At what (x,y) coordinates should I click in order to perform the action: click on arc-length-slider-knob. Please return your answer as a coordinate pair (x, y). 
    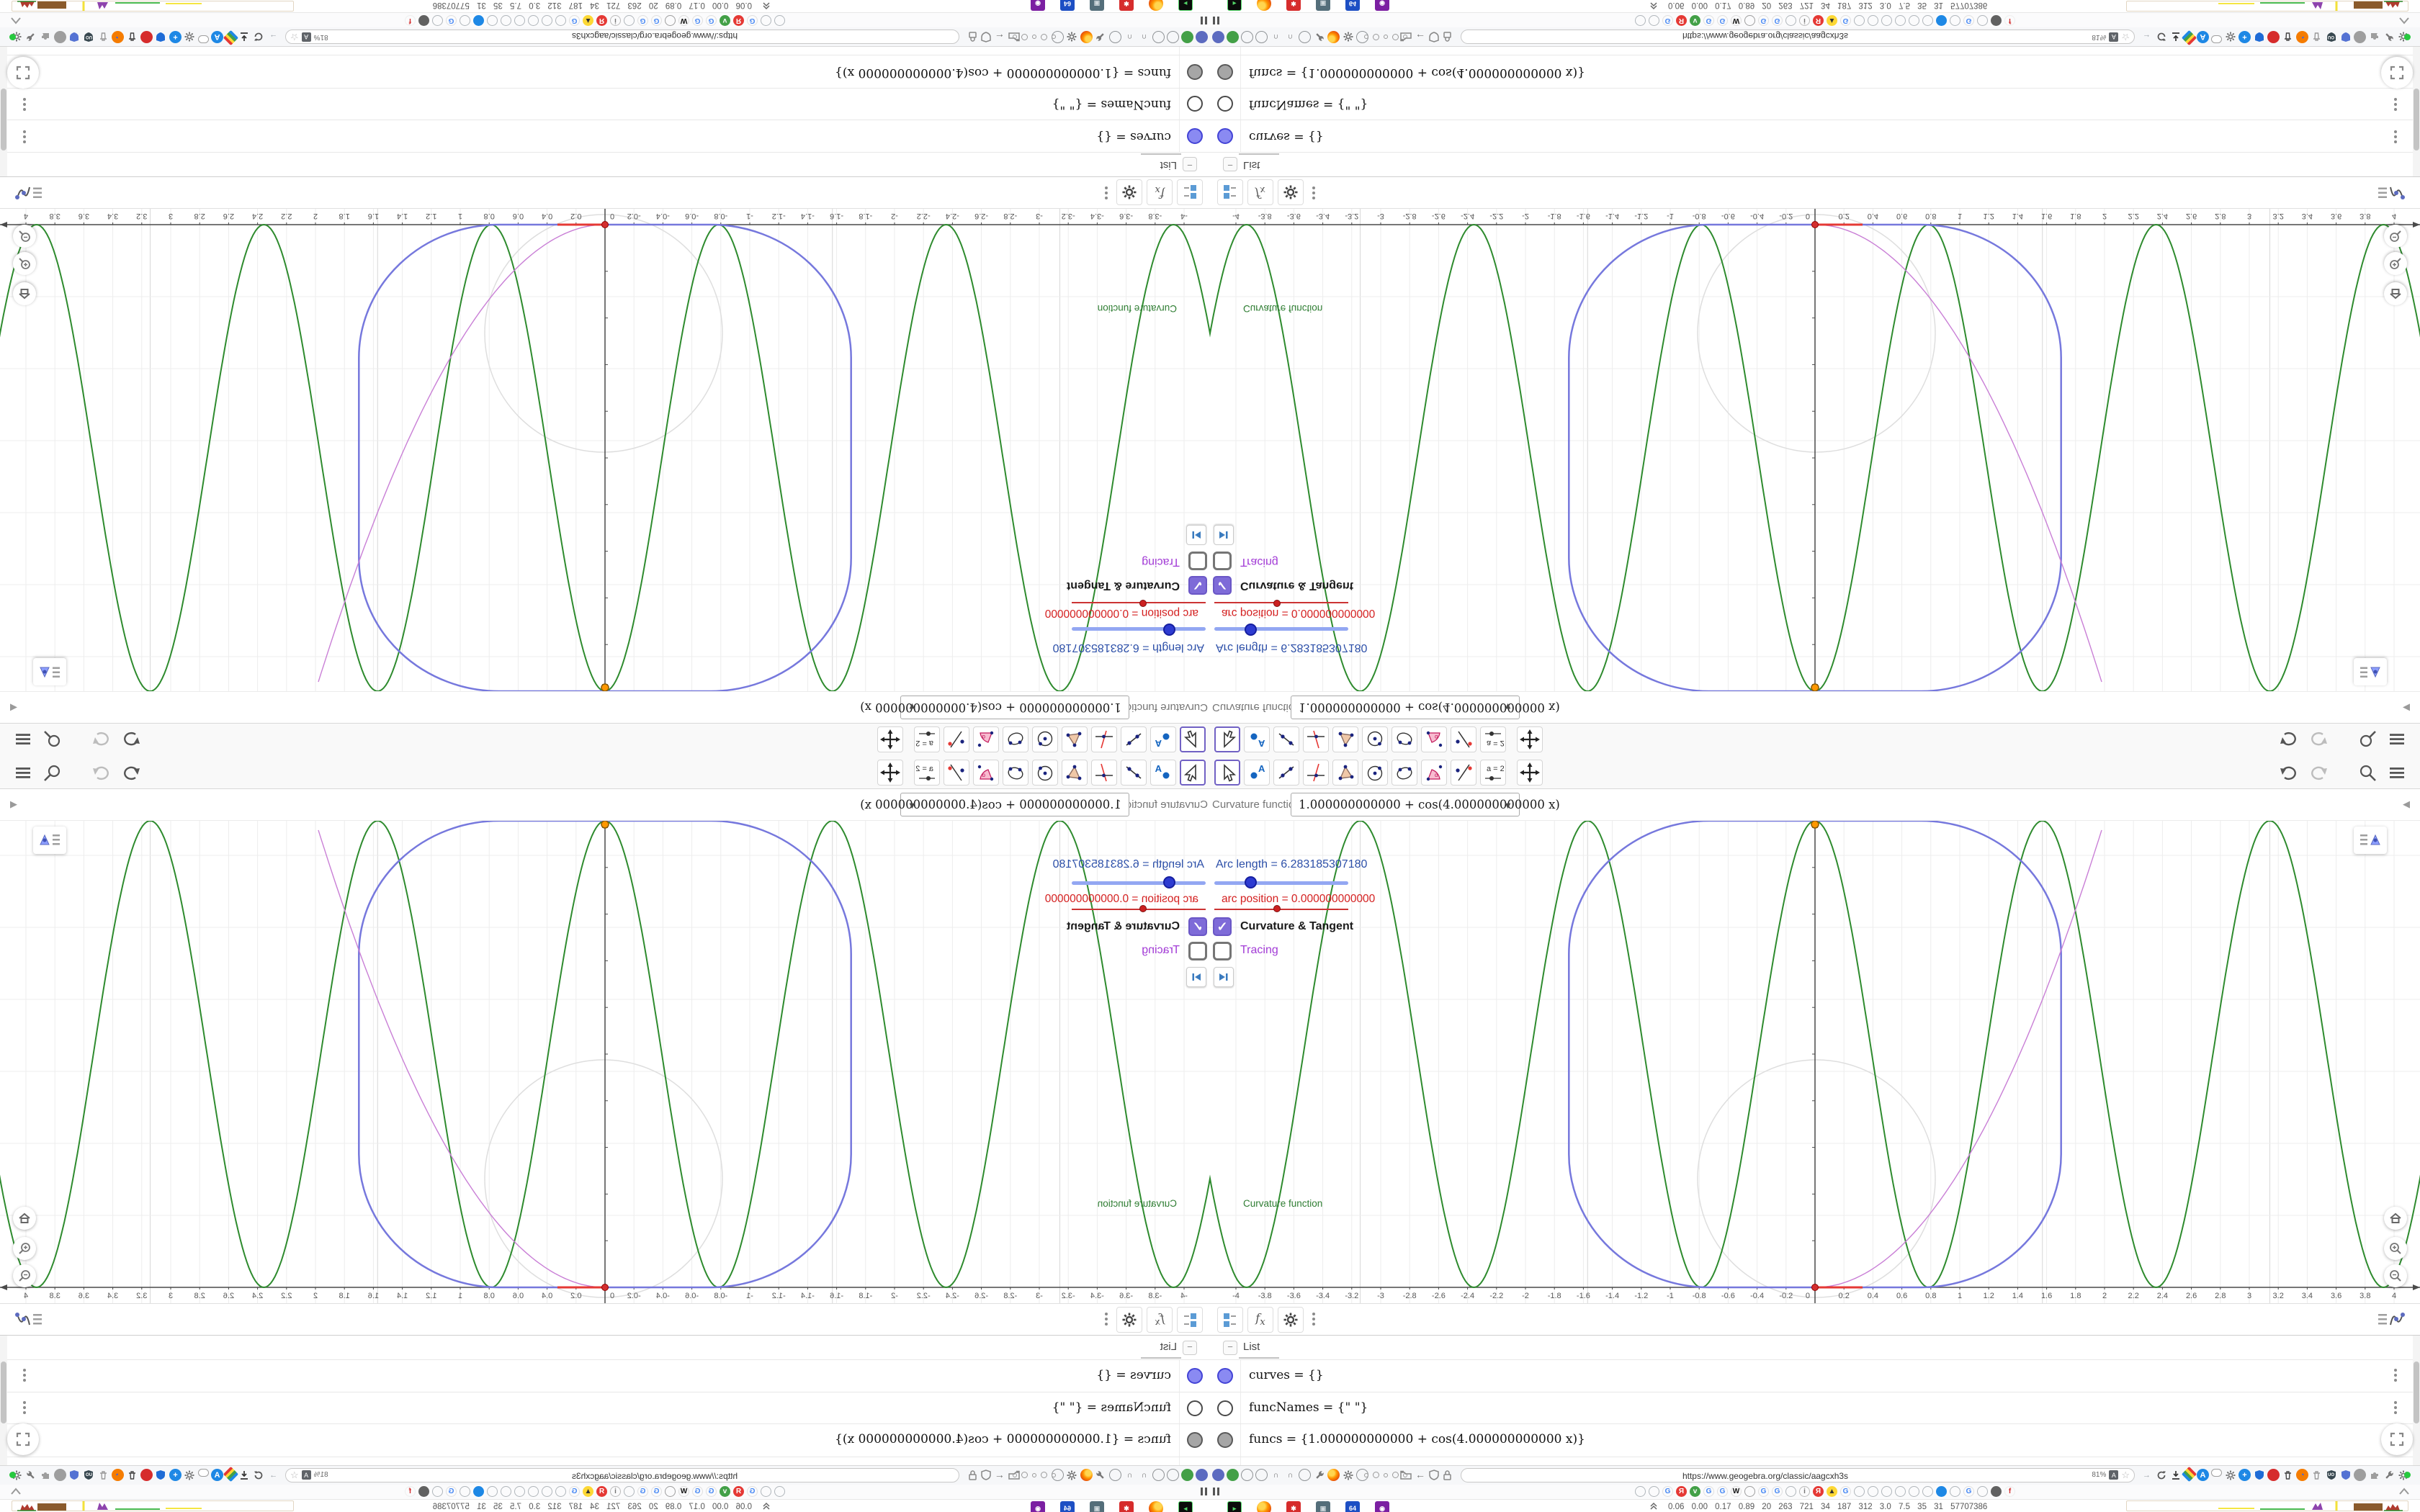
    Looking at the image, I should click on (1169, 882).